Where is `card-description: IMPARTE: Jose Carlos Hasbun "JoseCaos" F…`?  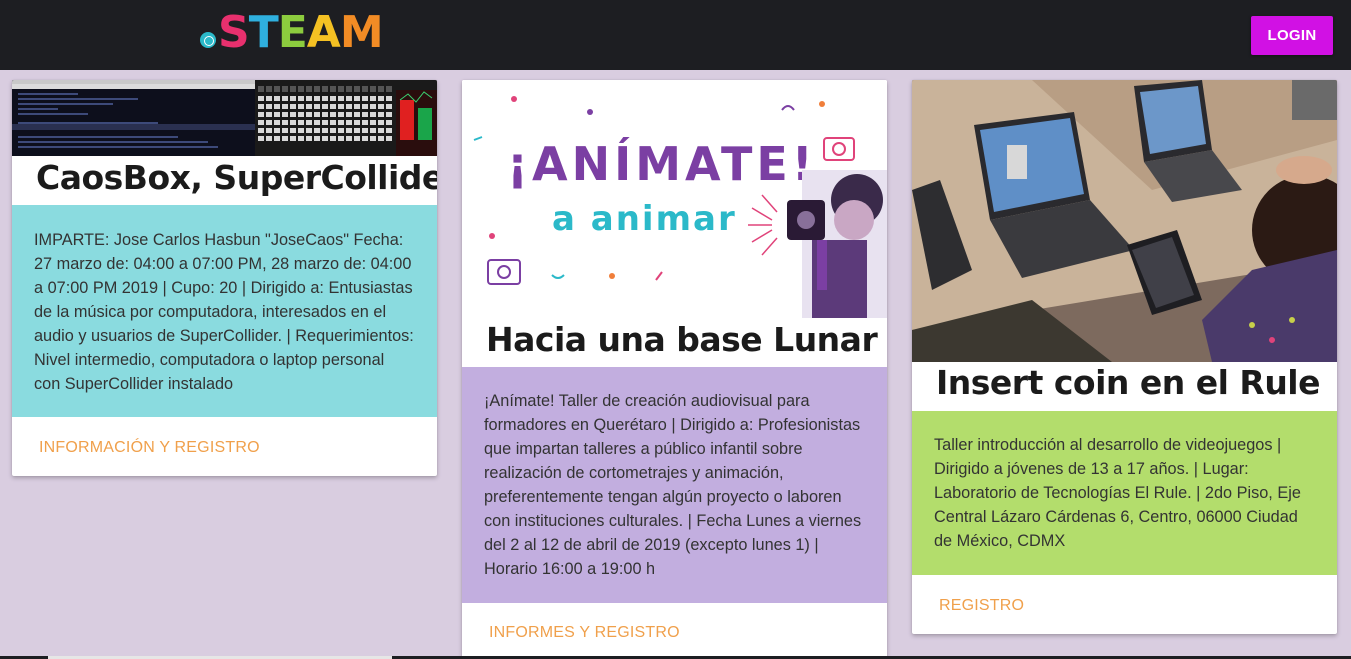 card-description: IMPARTE: Jose Carlos Hasbun "JoseCaos" F… is located at coordinates (224, 311).